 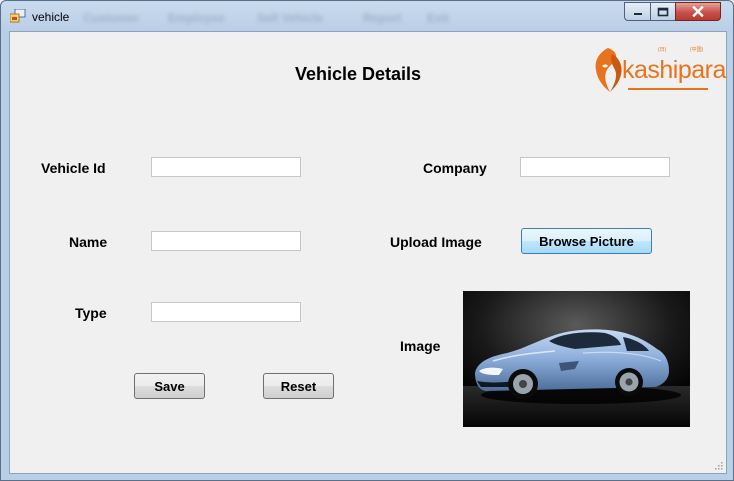 What do you see at coordinates (73, 168) in the screenshot?
I see `vehicle-id-label: Vehicle Id` at bounding box center [73, 168].